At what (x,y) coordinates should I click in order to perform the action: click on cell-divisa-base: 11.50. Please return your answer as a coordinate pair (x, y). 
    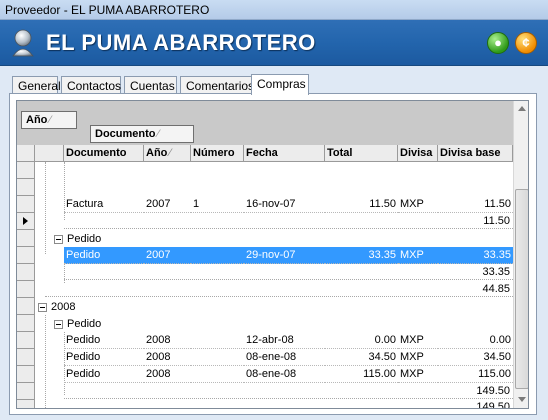
    Looking at the image, I should click on (475, 204).